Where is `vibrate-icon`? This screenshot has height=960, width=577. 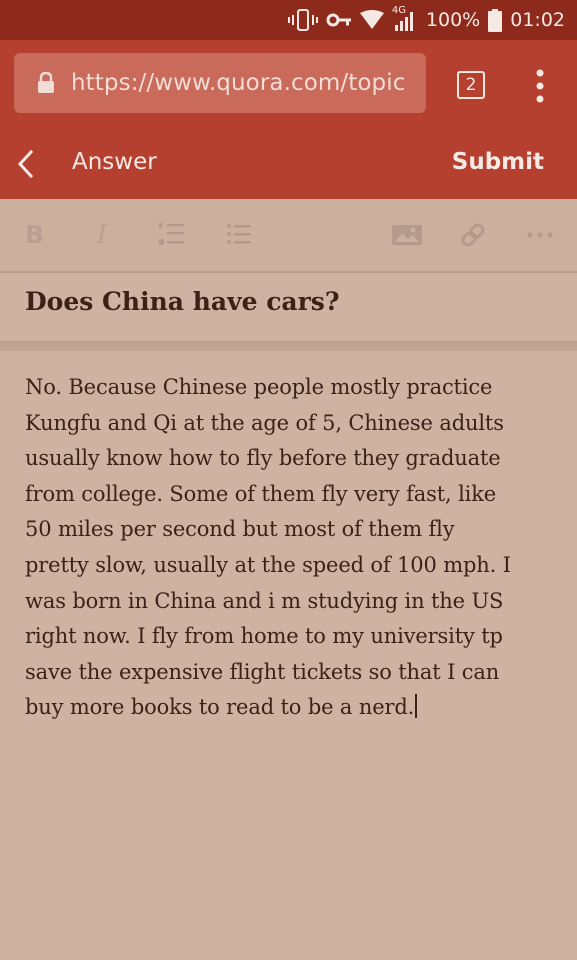 vibrate-icon is located at coordinates (302, 20).